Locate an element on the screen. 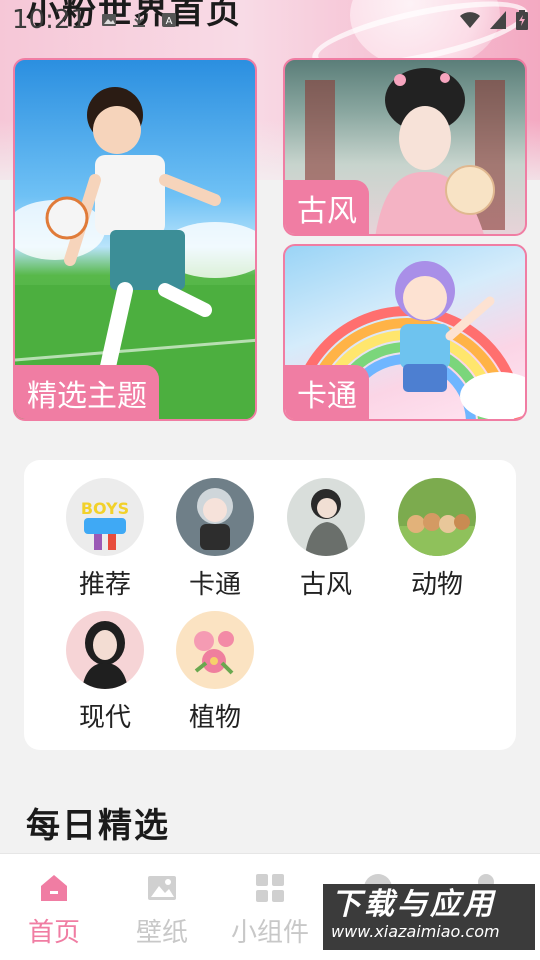  nav-wallpaper: 壁纸 is located at coordinates (162, 910).